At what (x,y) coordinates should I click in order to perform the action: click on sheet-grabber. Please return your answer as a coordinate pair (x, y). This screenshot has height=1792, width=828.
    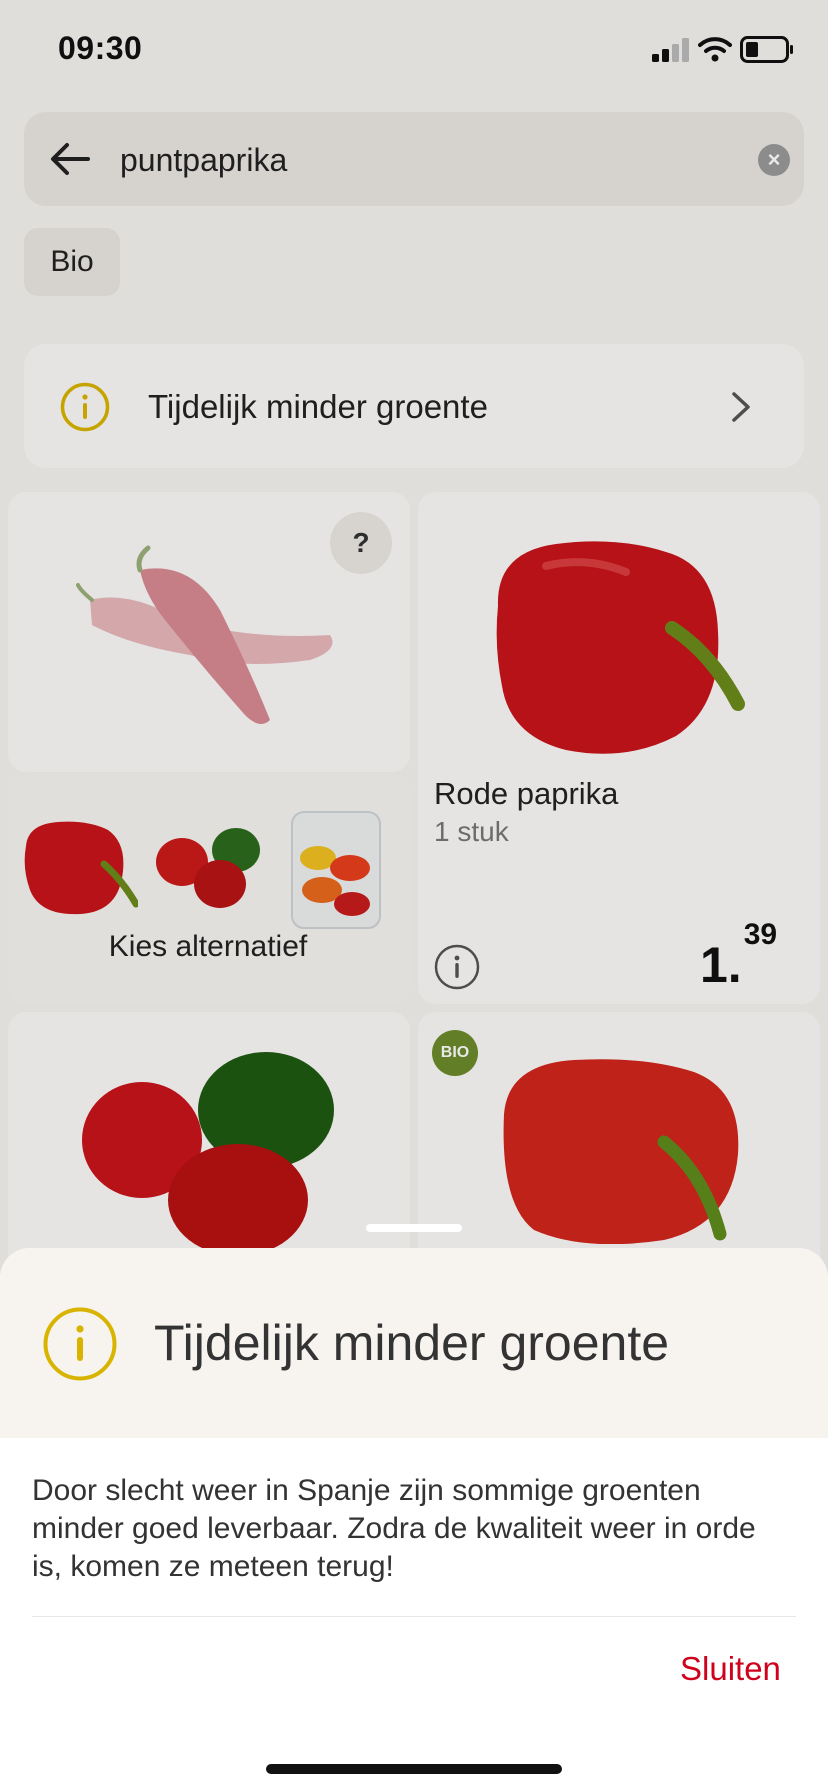
    Looking at the image, I should click on (414, 1228).